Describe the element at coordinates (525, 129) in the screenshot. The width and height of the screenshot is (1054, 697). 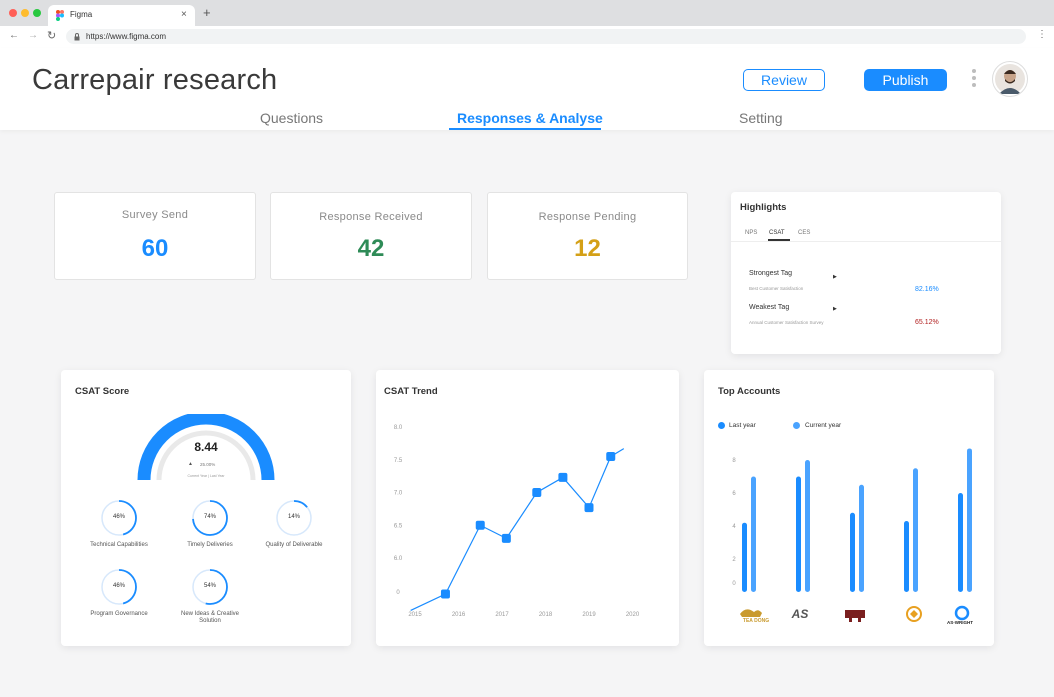
I see `active-tab-indicator` at that location.